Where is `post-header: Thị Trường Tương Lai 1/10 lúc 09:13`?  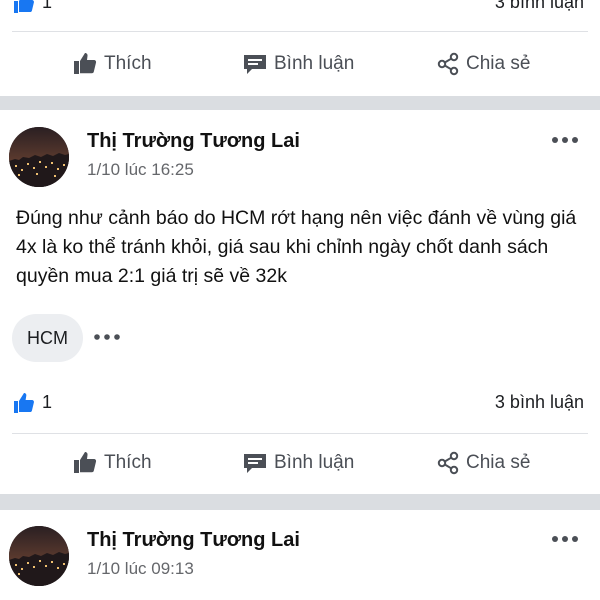
post-header: Thị Trường Tương Lai 1/10 lúc 09:13 is located at coordinates (300, 561).